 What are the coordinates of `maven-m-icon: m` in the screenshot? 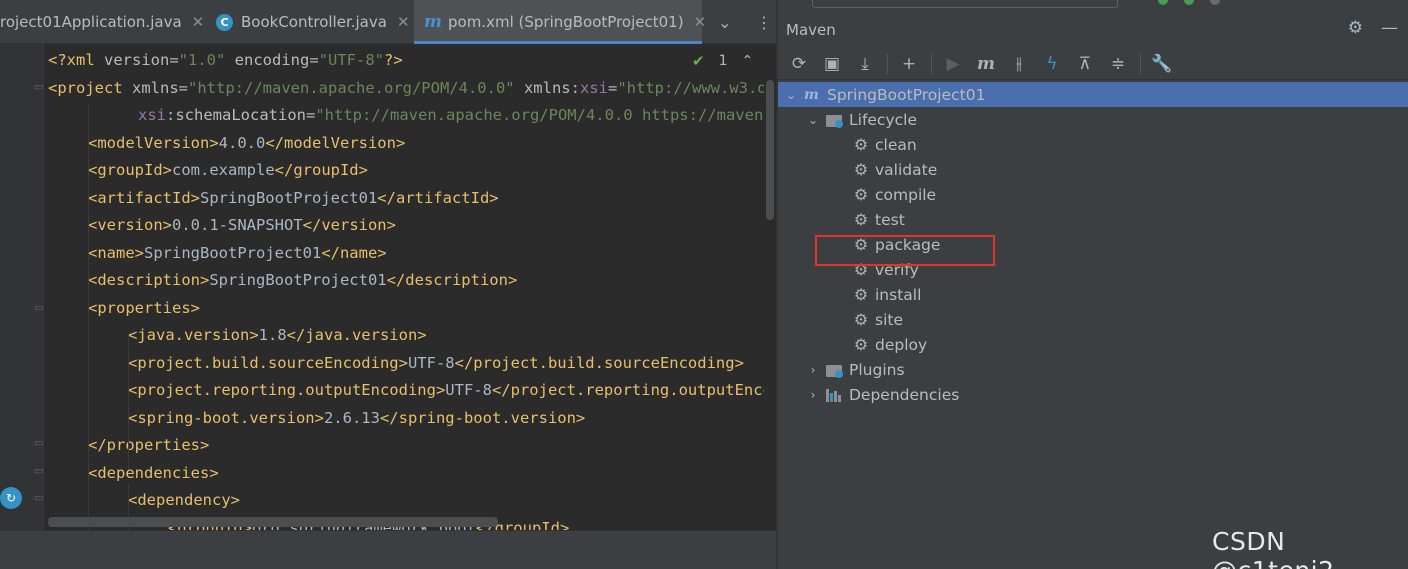 It's located at (433, 22).